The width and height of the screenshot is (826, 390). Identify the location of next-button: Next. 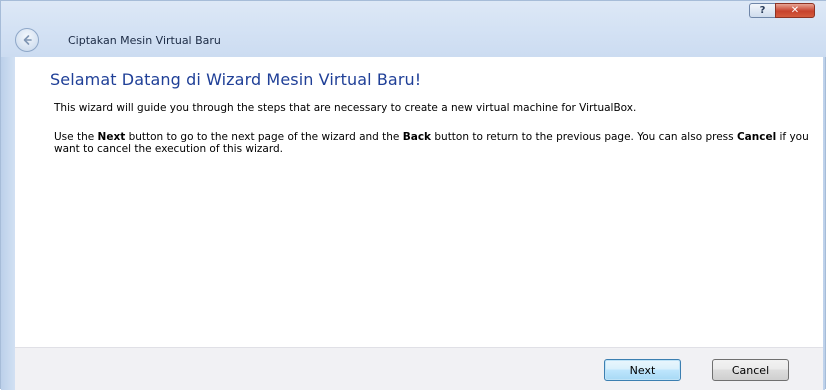
(642, 370).